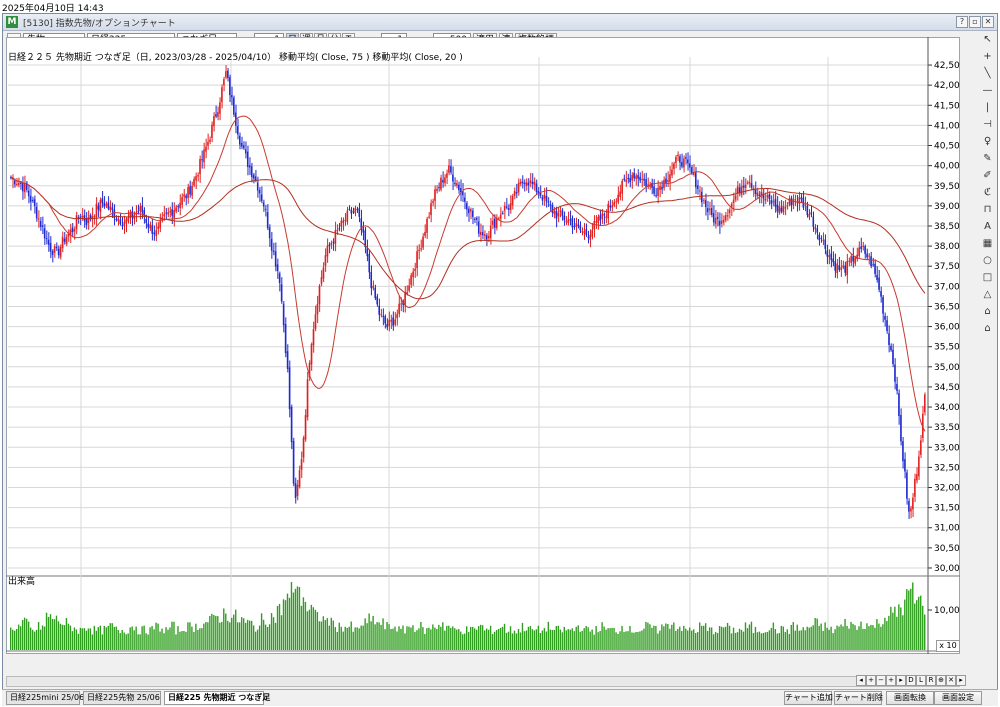 The width and height of the screenshot is (1000, 707). What do you see at coordinates (987, 158) in the screenshot?
I see `drawing-tool-icon: ✎` at bounding box center [987, 158].